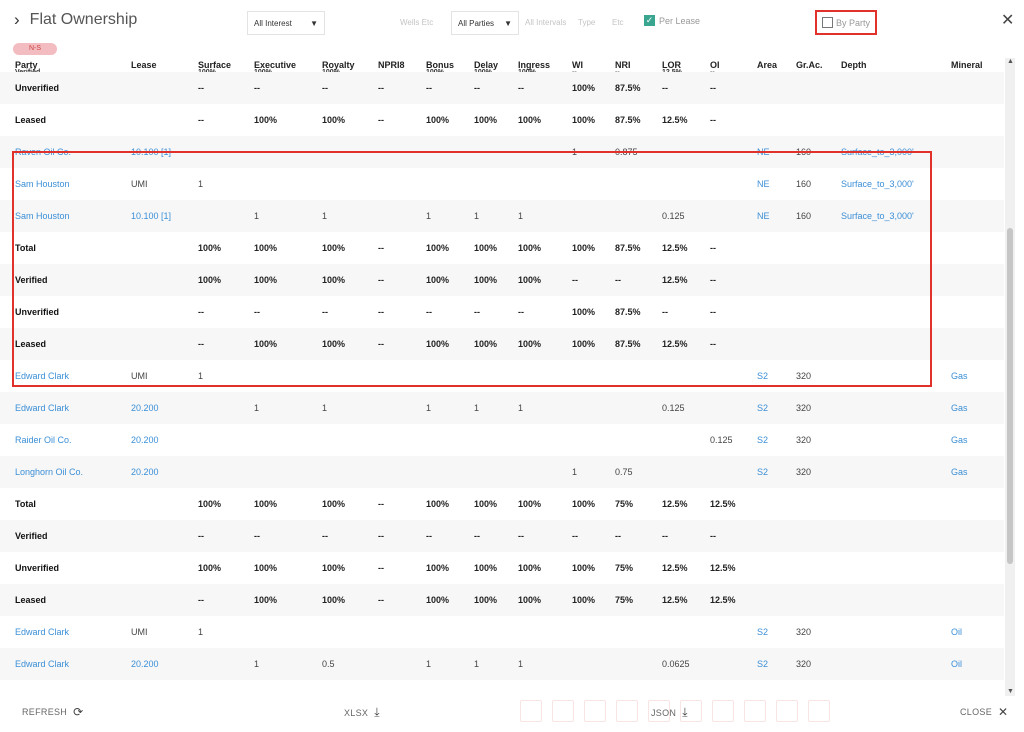  Describe the element at coordinates (334, 248) in the screenshot. I see `royalty-cell: 100%` at that location.